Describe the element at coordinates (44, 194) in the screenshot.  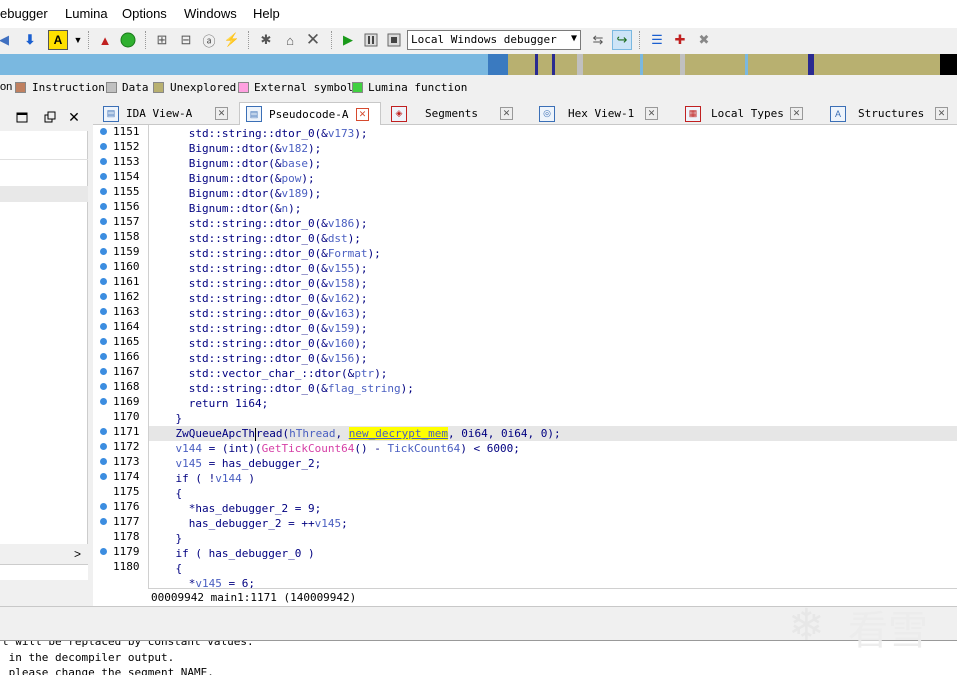
I see `list-item-selected` at that location.